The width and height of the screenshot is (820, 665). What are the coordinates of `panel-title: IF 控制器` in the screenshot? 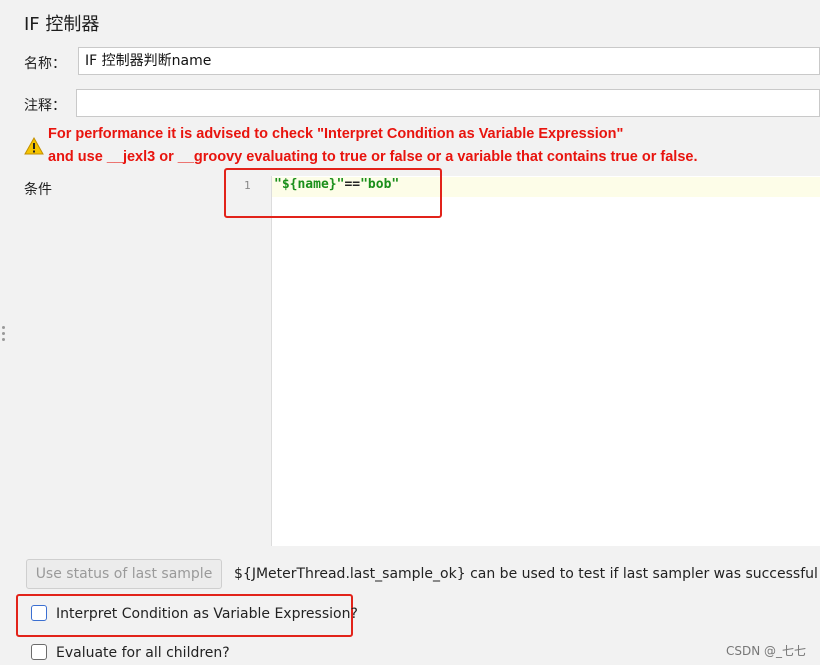 It's located at (62, 24).